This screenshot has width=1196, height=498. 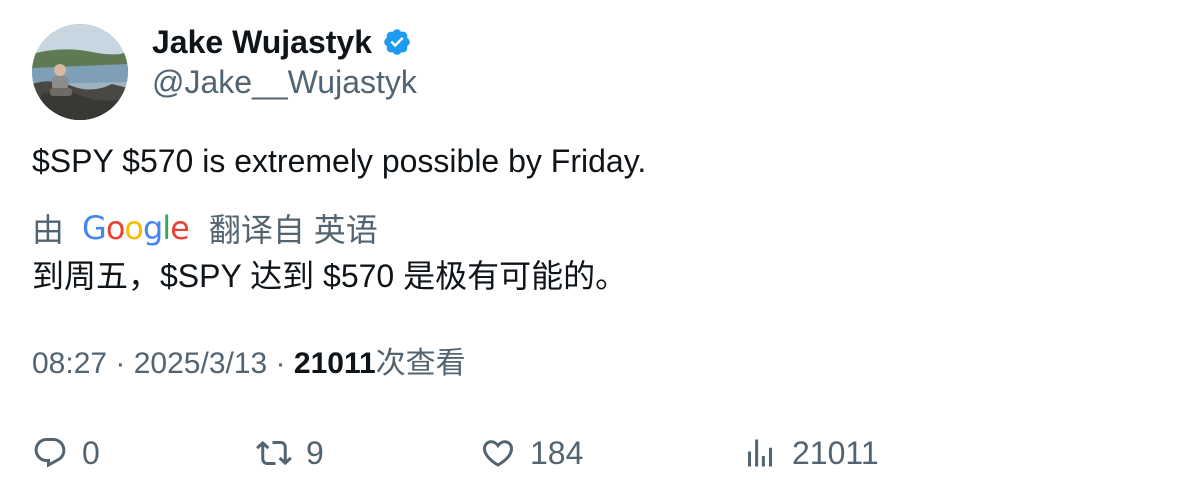 What do you see at coordinates (284, 82) in the screenshot?
I see `author-handle: @Jake__Wujastyk` at bounding box center [284, 82].